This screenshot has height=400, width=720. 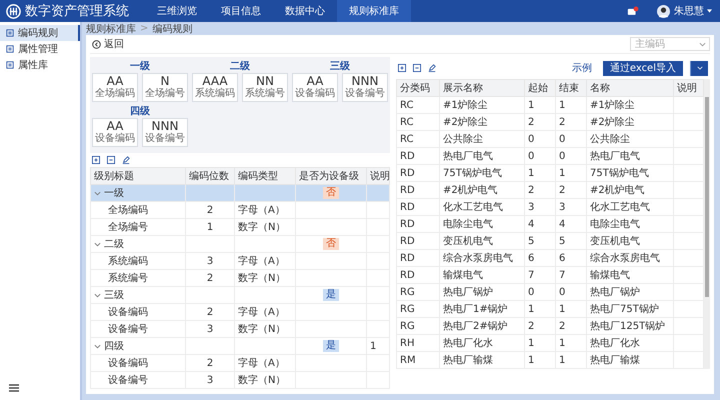 I want to click on user-name: 朱思慧, so click(x=689, y=11).